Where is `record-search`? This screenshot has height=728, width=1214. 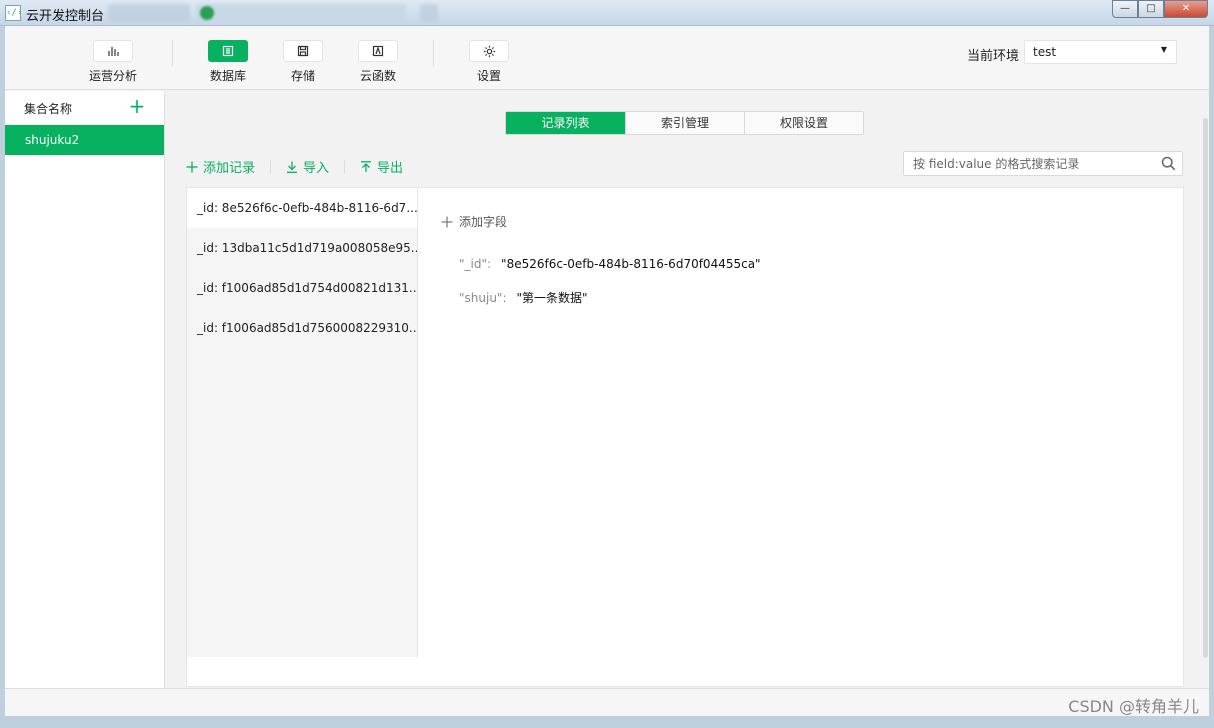 record-search is located at coordinates (1043, 163).